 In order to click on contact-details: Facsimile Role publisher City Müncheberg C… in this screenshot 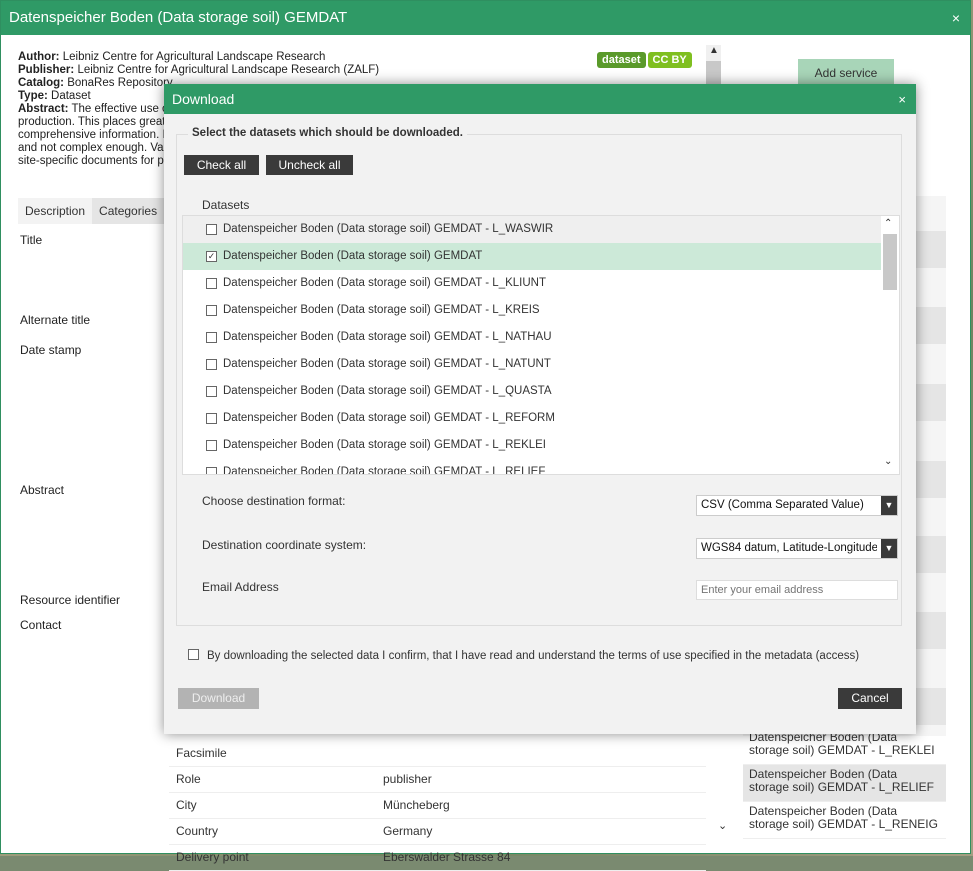, I will do `click(437, 806)`.